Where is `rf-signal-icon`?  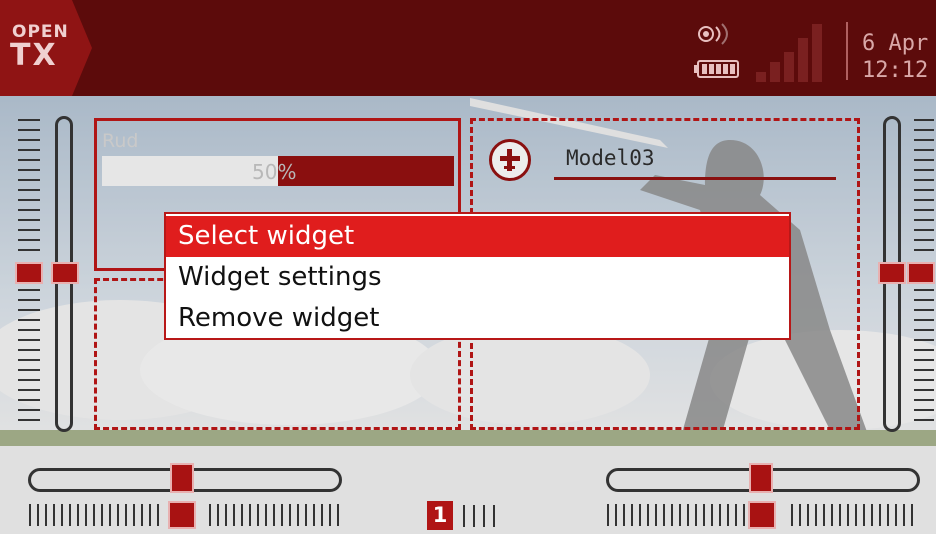 rf-signal-icon is located at coordinates (713, 34).